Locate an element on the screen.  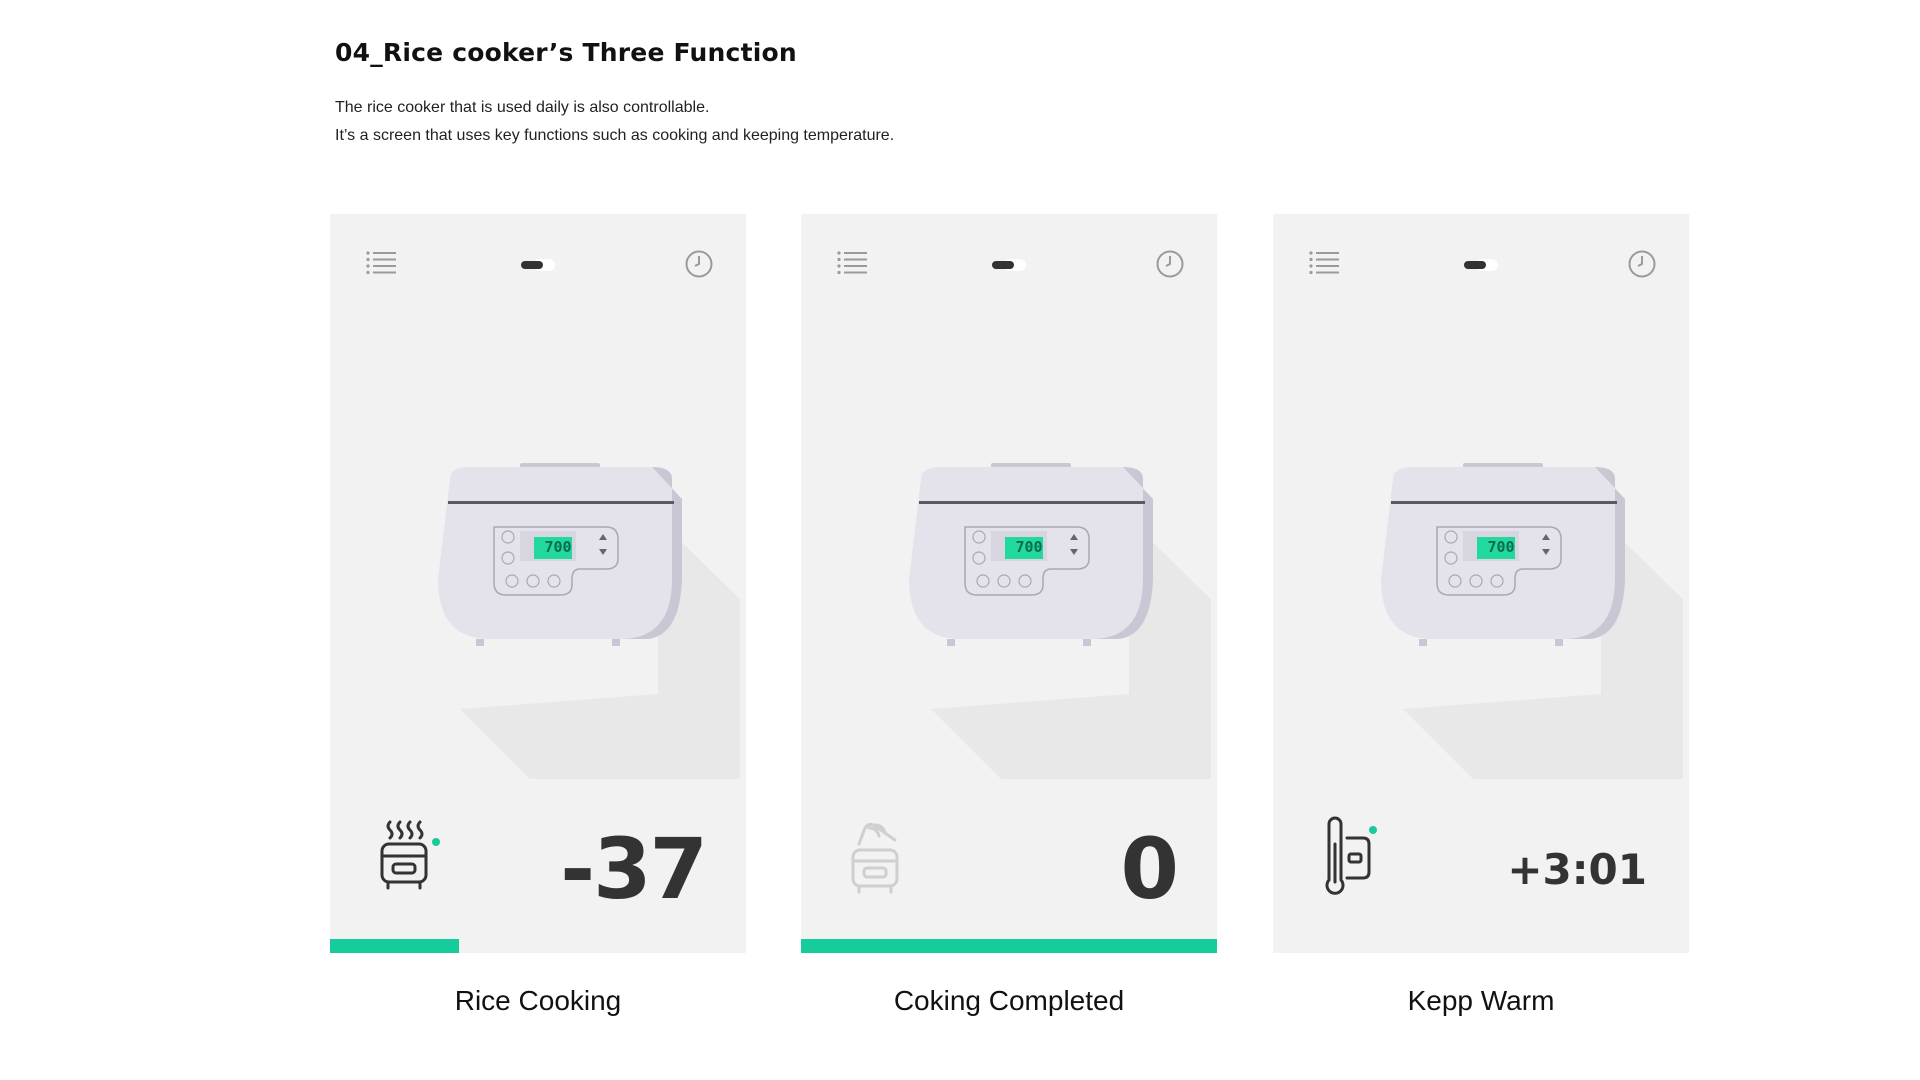
time-remaining-value: 0 is located at coordinates (1149, 869).